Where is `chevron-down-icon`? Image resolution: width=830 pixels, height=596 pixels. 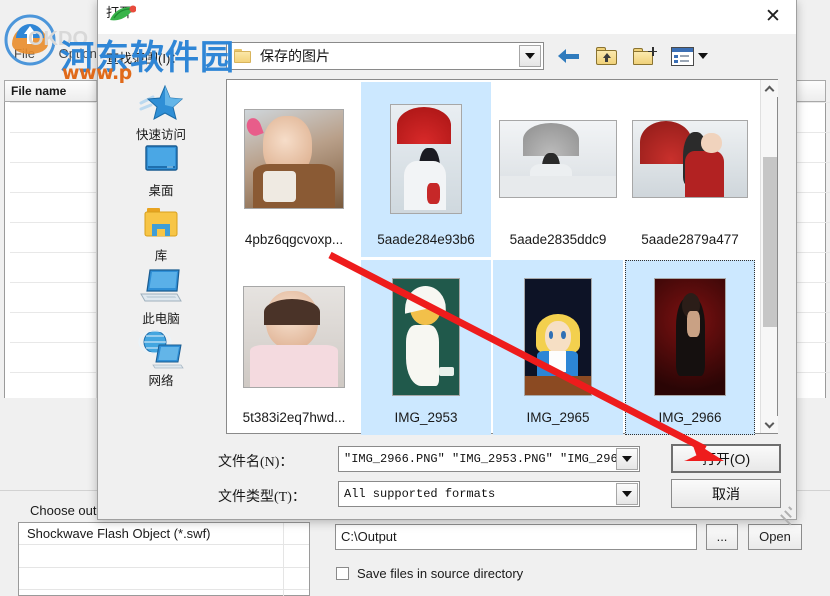
chevron-down-icon is located at coordinates (530, 56).